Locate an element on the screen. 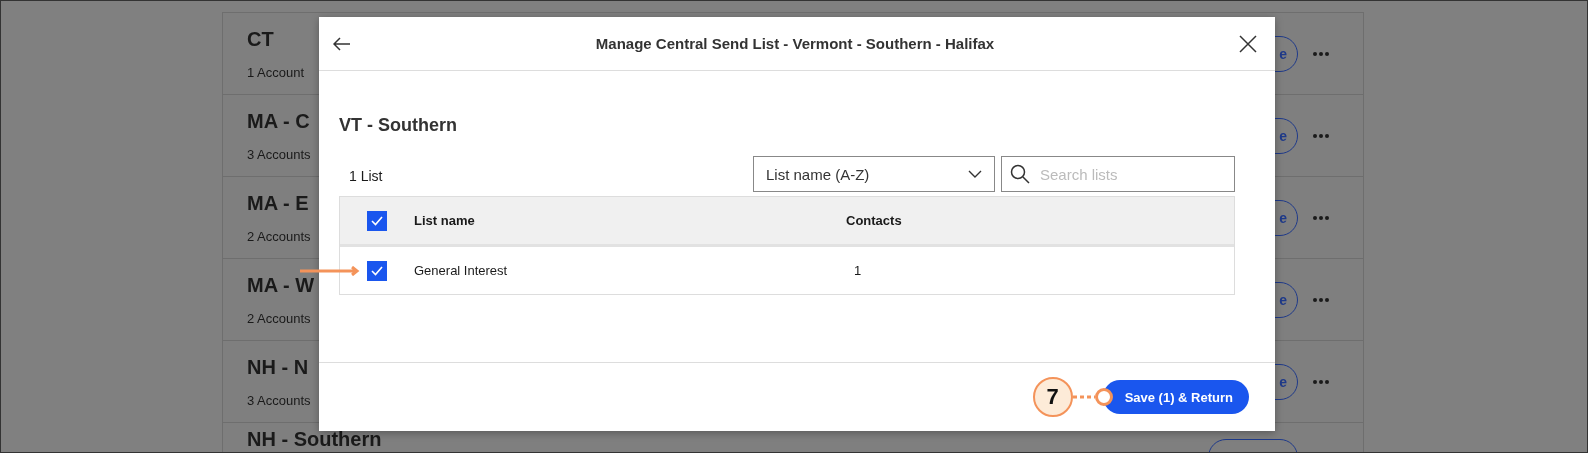 This screenshot has width=1588, height=453. list-count: 1 List is located at coordinates (366, 175).